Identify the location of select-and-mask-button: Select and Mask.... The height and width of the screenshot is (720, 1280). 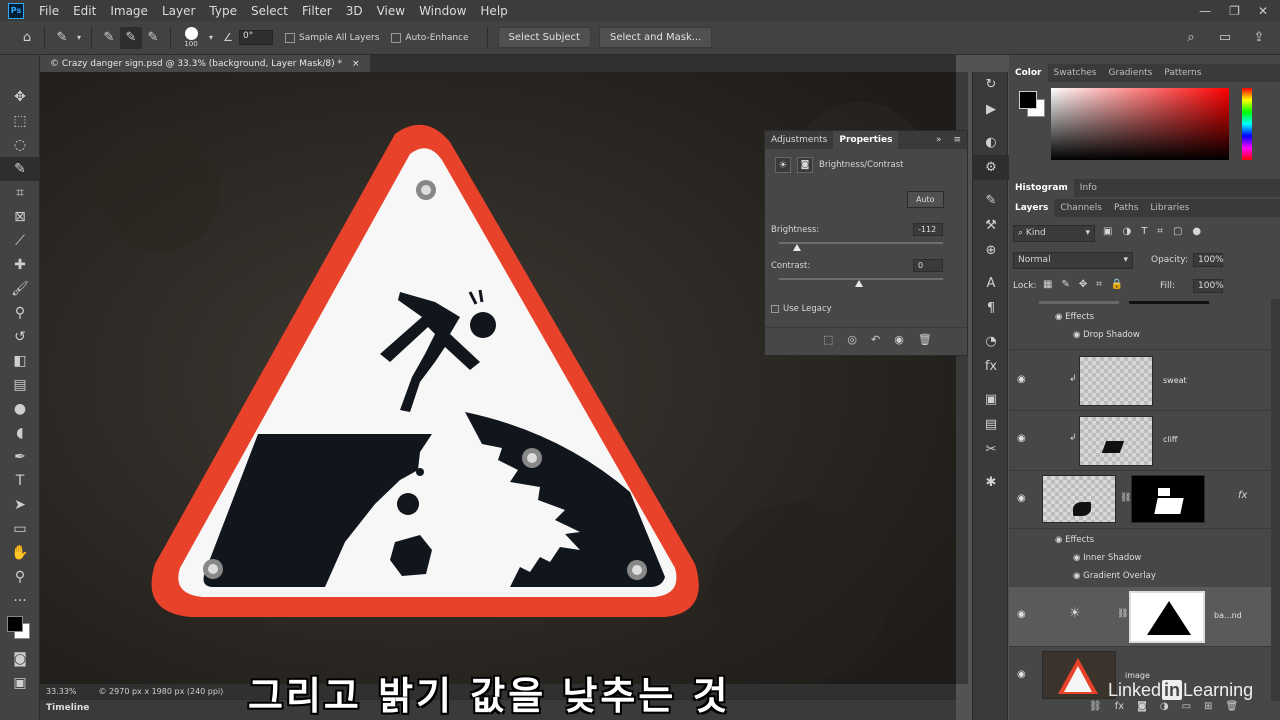
(655, 37).